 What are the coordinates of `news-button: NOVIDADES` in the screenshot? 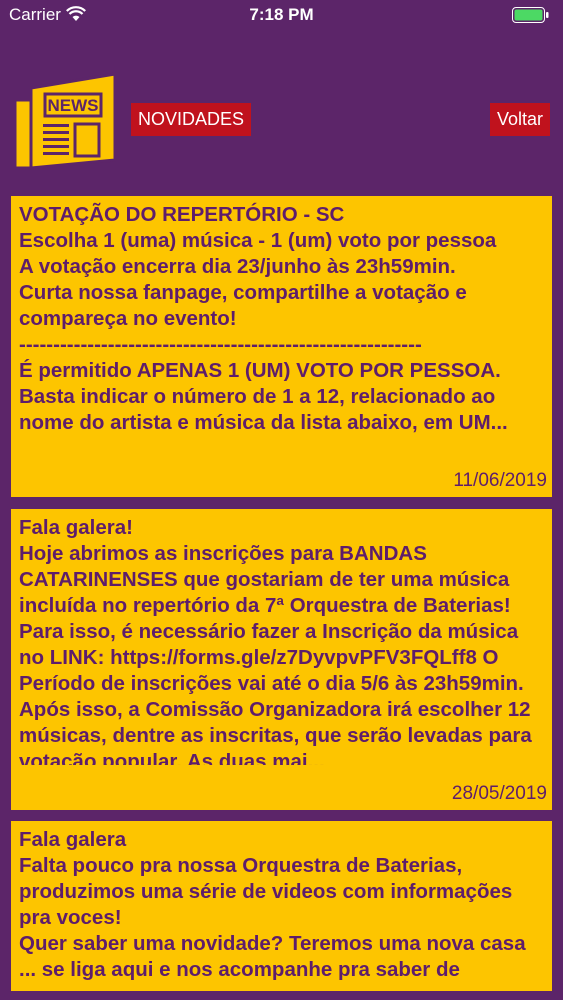 It's located at (191, 119).